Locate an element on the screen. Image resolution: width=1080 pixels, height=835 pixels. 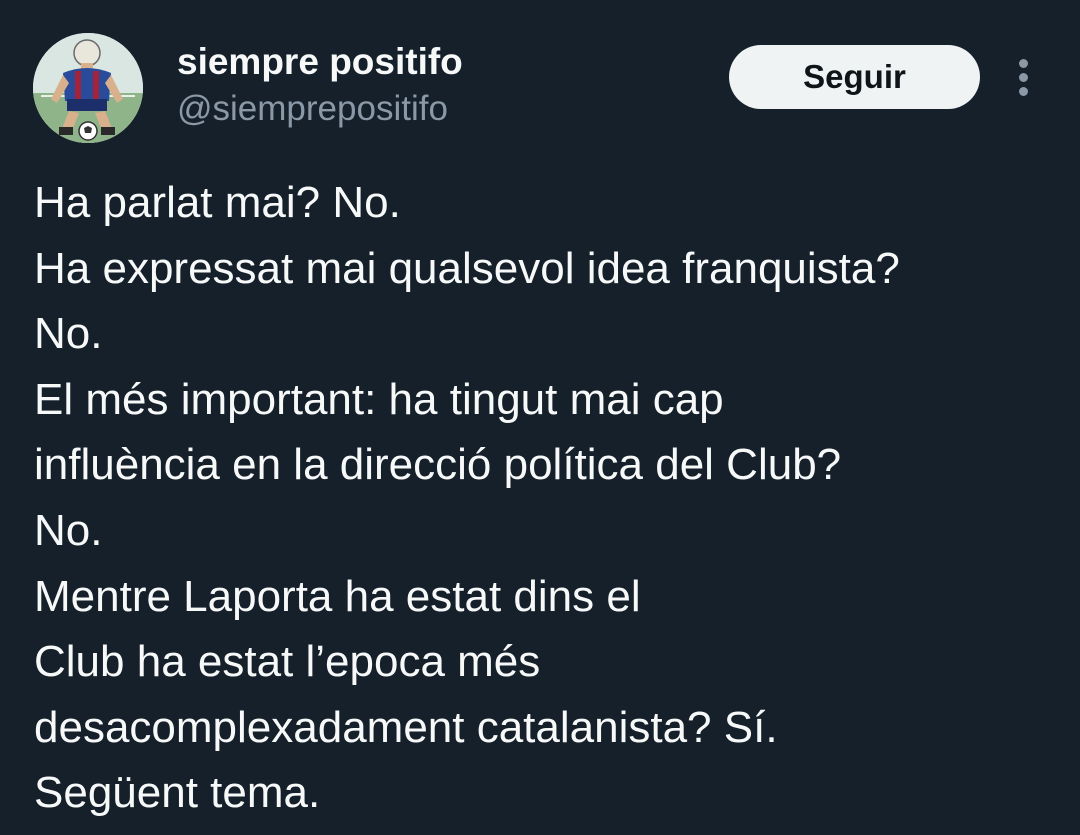
tweet-text-line: El més important: ha tingut mai cap is located at coordinates (379, 399).